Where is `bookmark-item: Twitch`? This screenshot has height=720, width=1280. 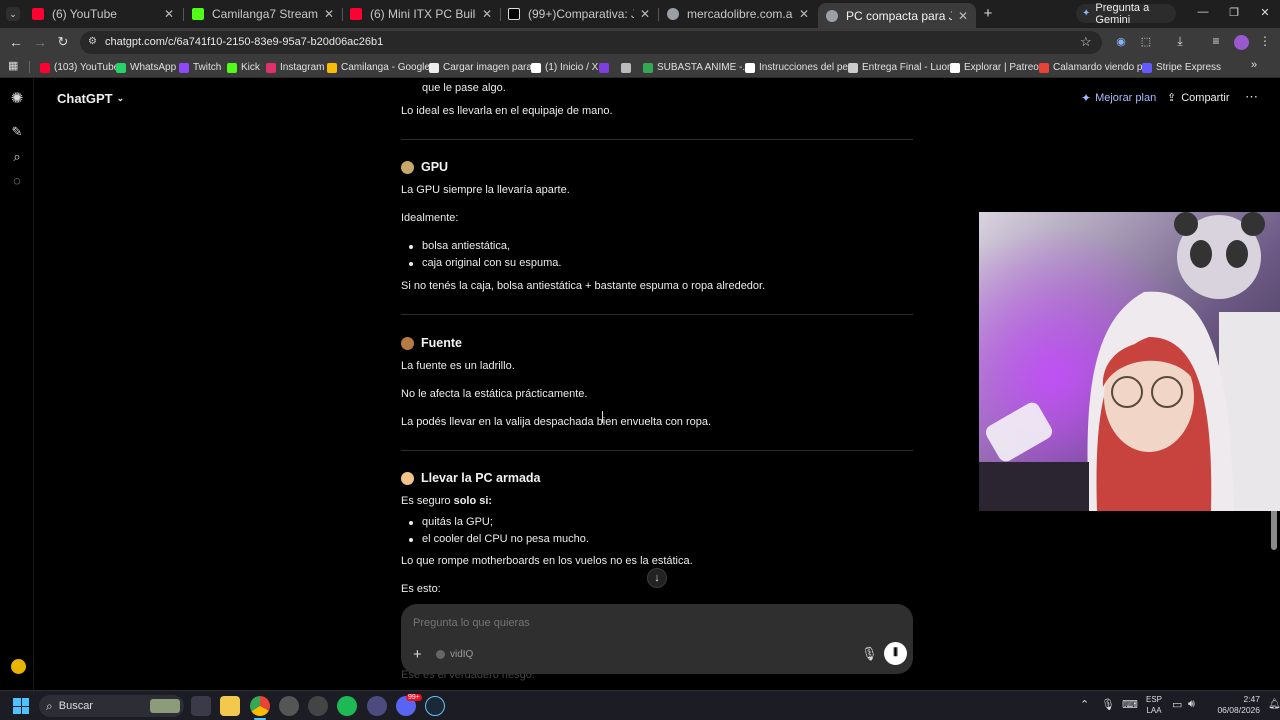
bookmark-item: Twitch is located at coordinates (200, 67).